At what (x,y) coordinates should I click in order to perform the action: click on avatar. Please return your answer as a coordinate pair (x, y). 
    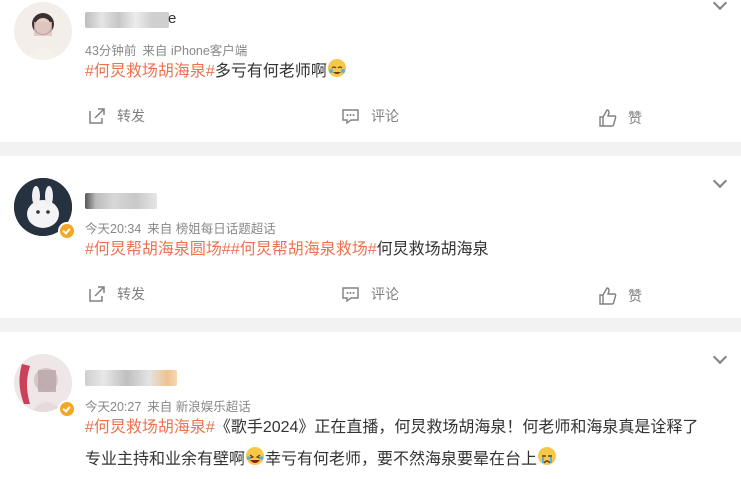
    Looking at the image, I should click on (43, 31).